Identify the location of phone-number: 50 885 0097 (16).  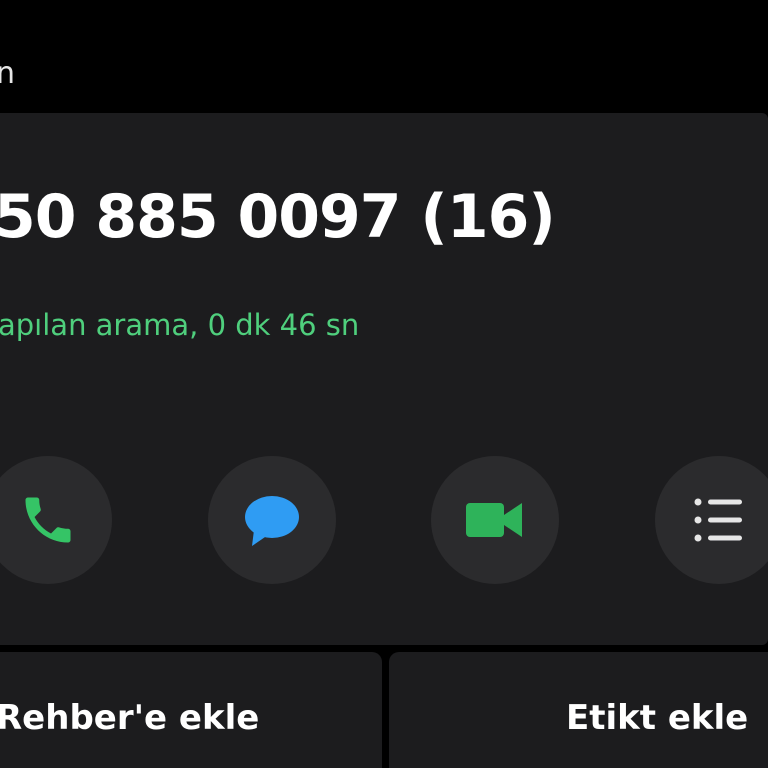
(278, 217).